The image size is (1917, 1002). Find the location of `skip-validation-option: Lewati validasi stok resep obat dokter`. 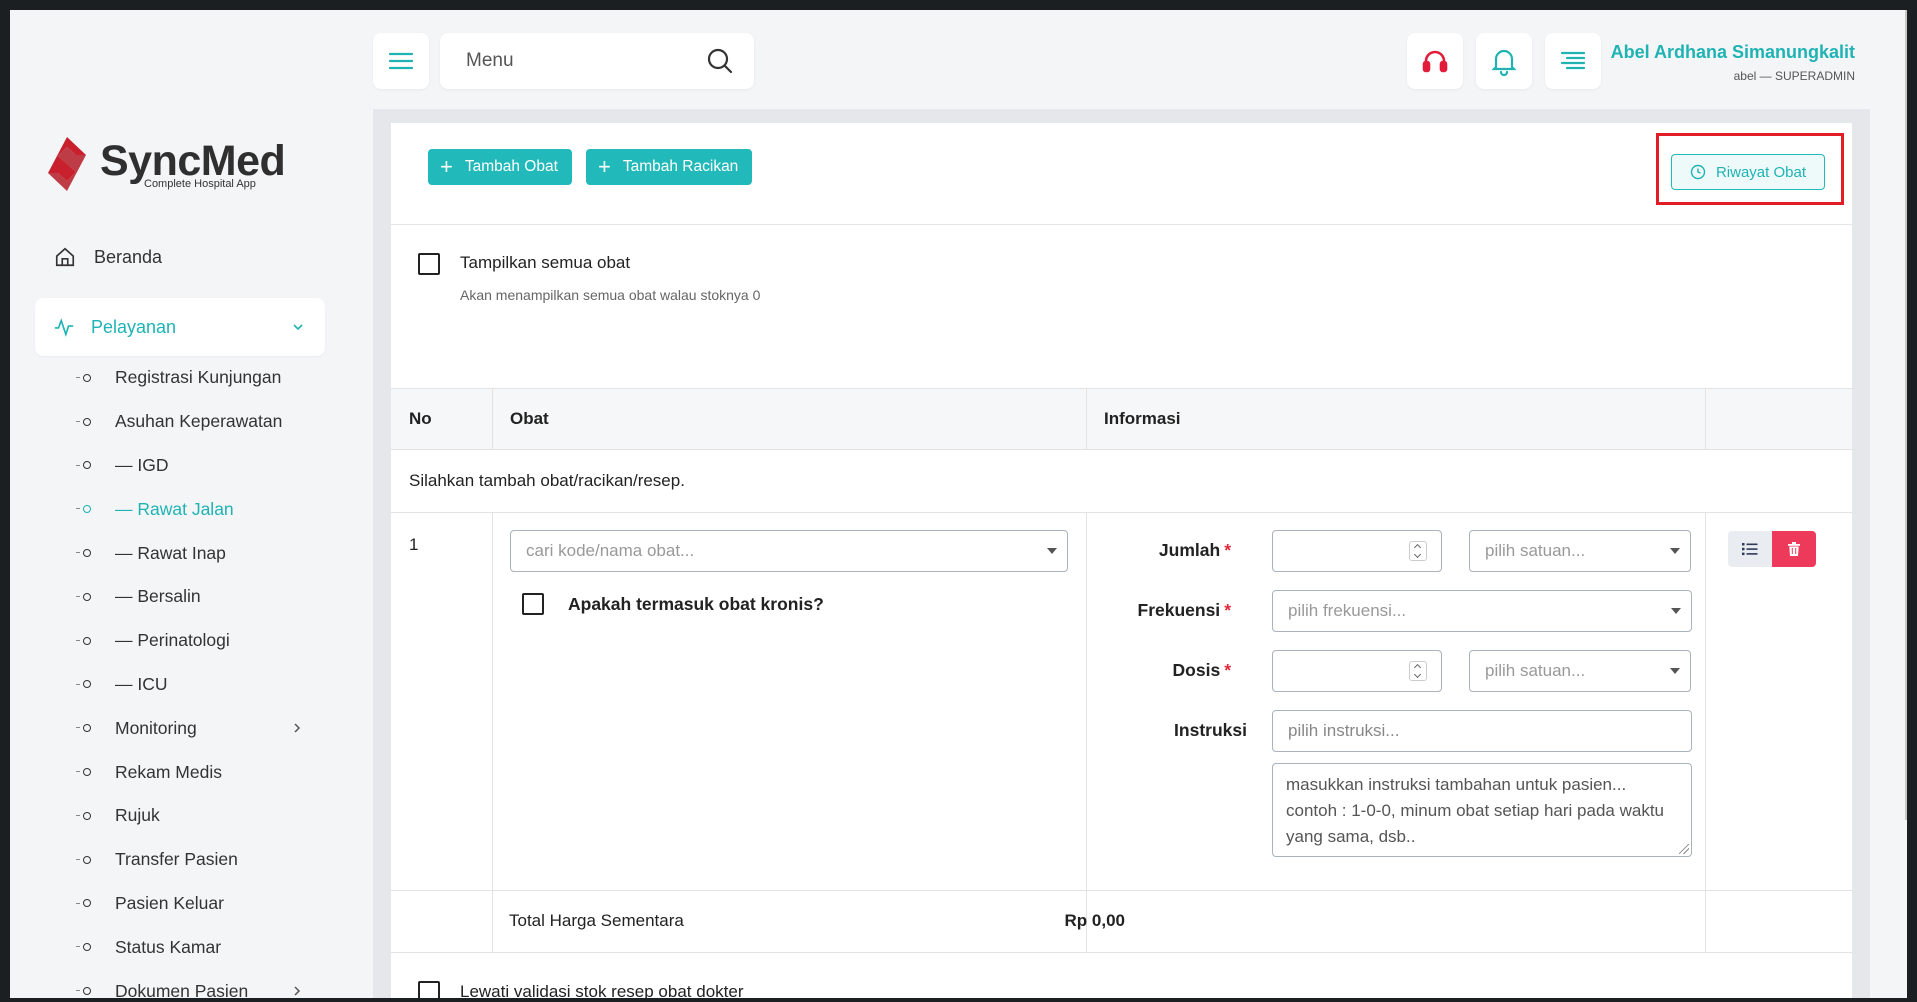

skip-validation-option: Lewati validasi stok resep obat dokter is located at coordinates (581, 989).